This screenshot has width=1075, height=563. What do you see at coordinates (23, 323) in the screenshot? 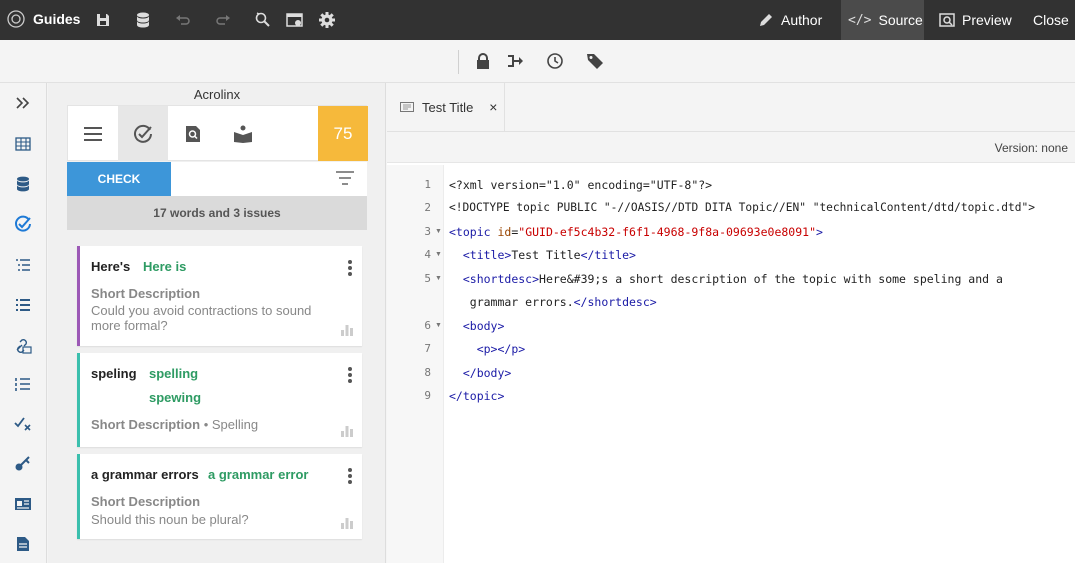
I see `left-icon-rail` at bounding box center [23, 323].